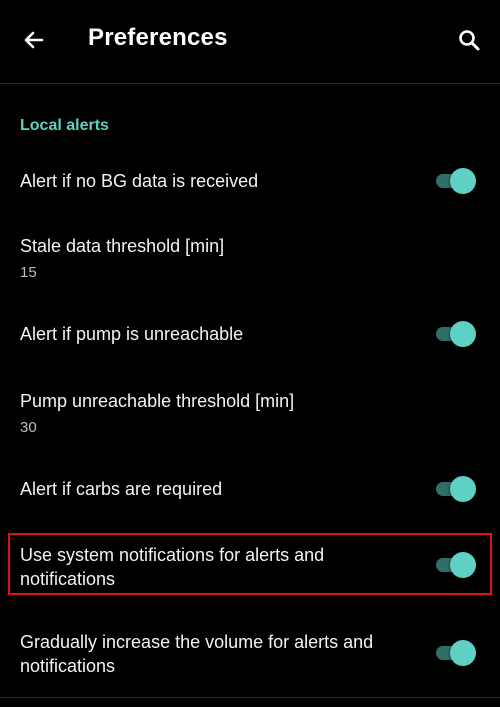  Describe the element at coordinates (250, 334) in the screenshot. I see `pref-alert-pump-unreachable: Alert if pump is unreachable` at that location.